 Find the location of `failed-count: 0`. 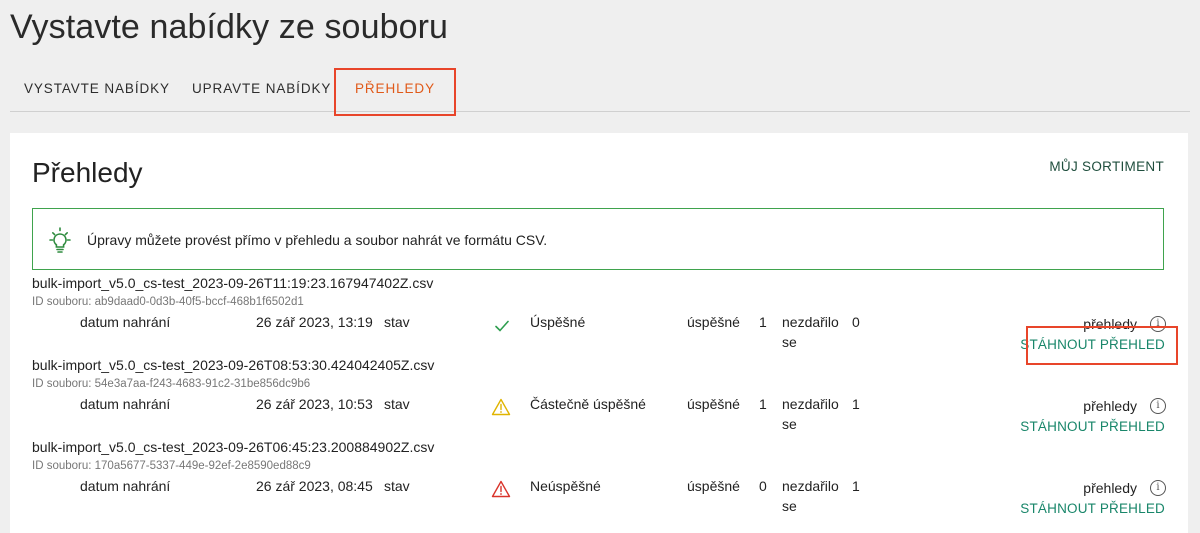

failed-count: 0 is located at coordinates (856, 322).